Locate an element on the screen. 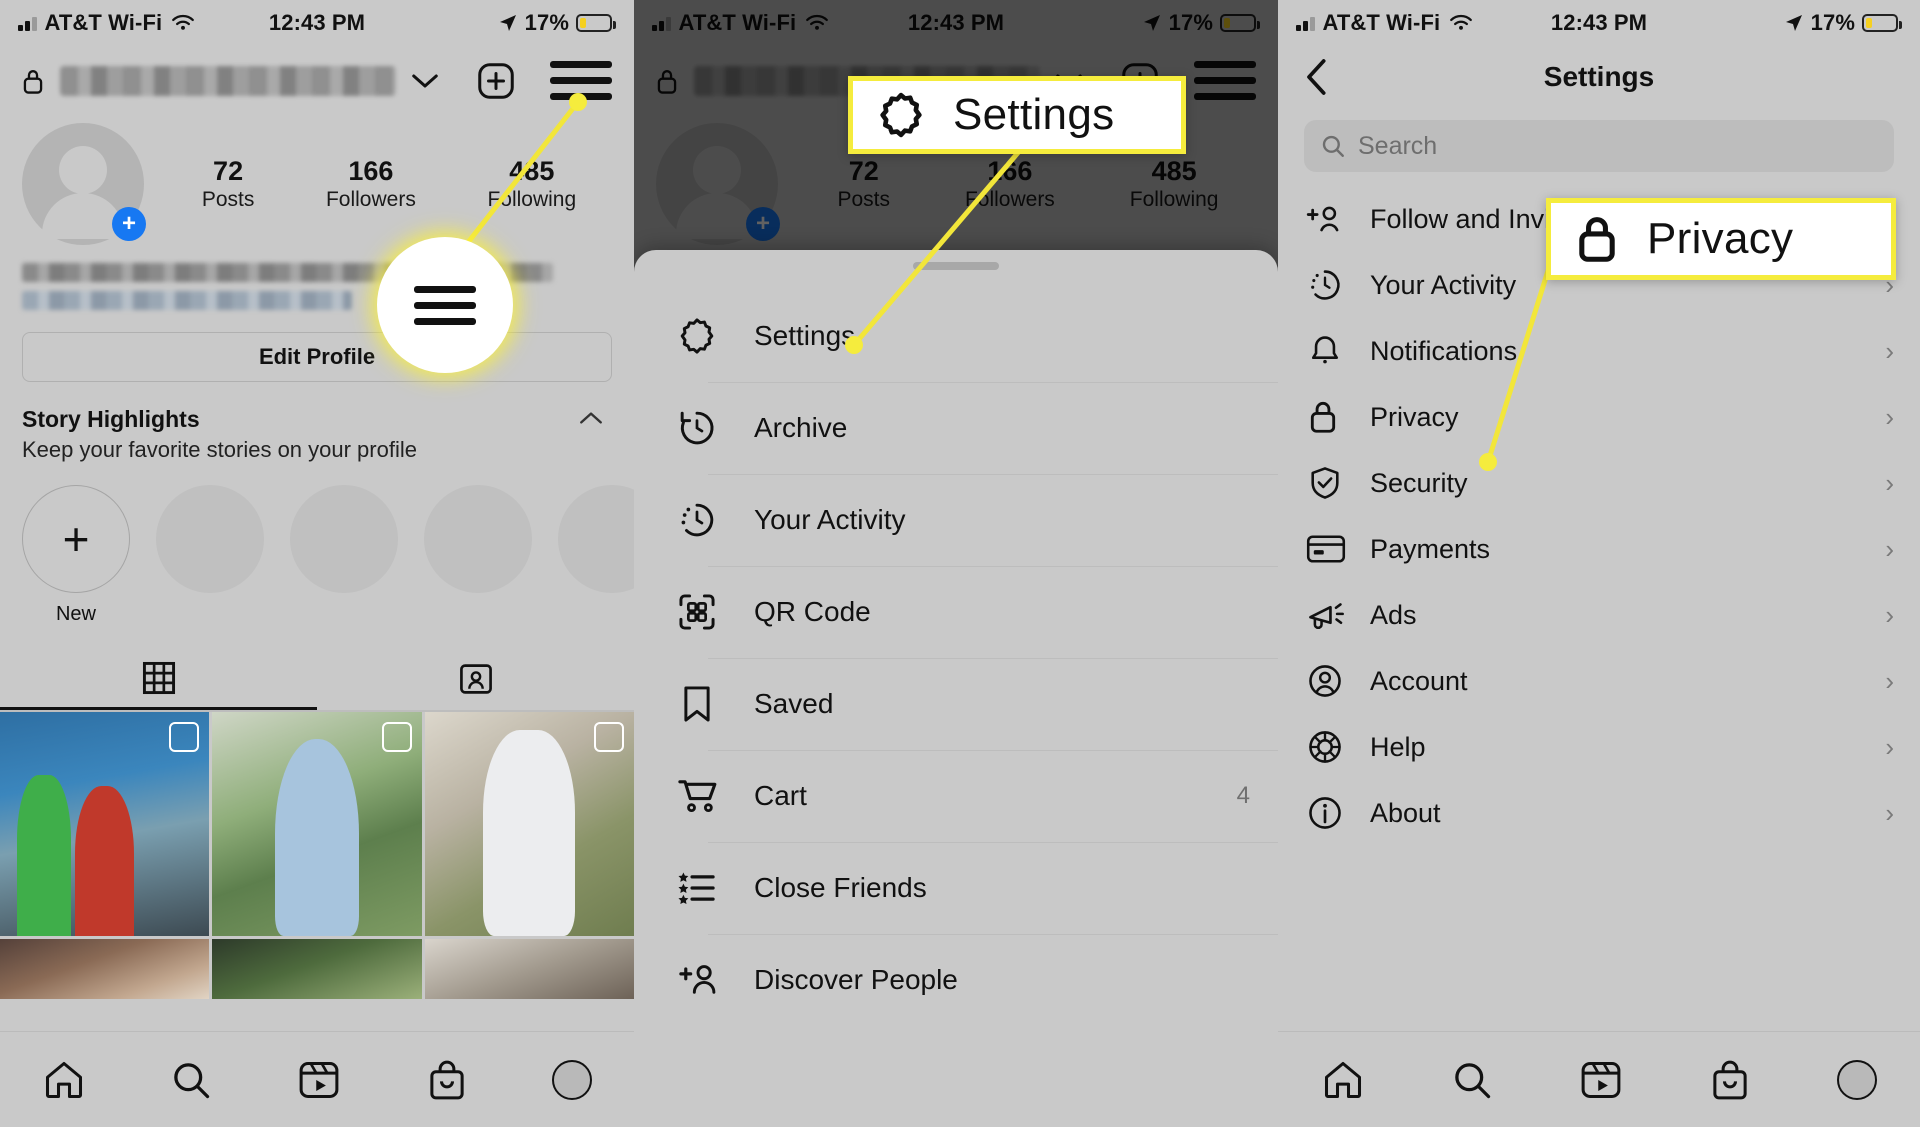 The height and width of the screenshot is (1127, 1920). multi-photo-icon is located at coordinates (182, 738).